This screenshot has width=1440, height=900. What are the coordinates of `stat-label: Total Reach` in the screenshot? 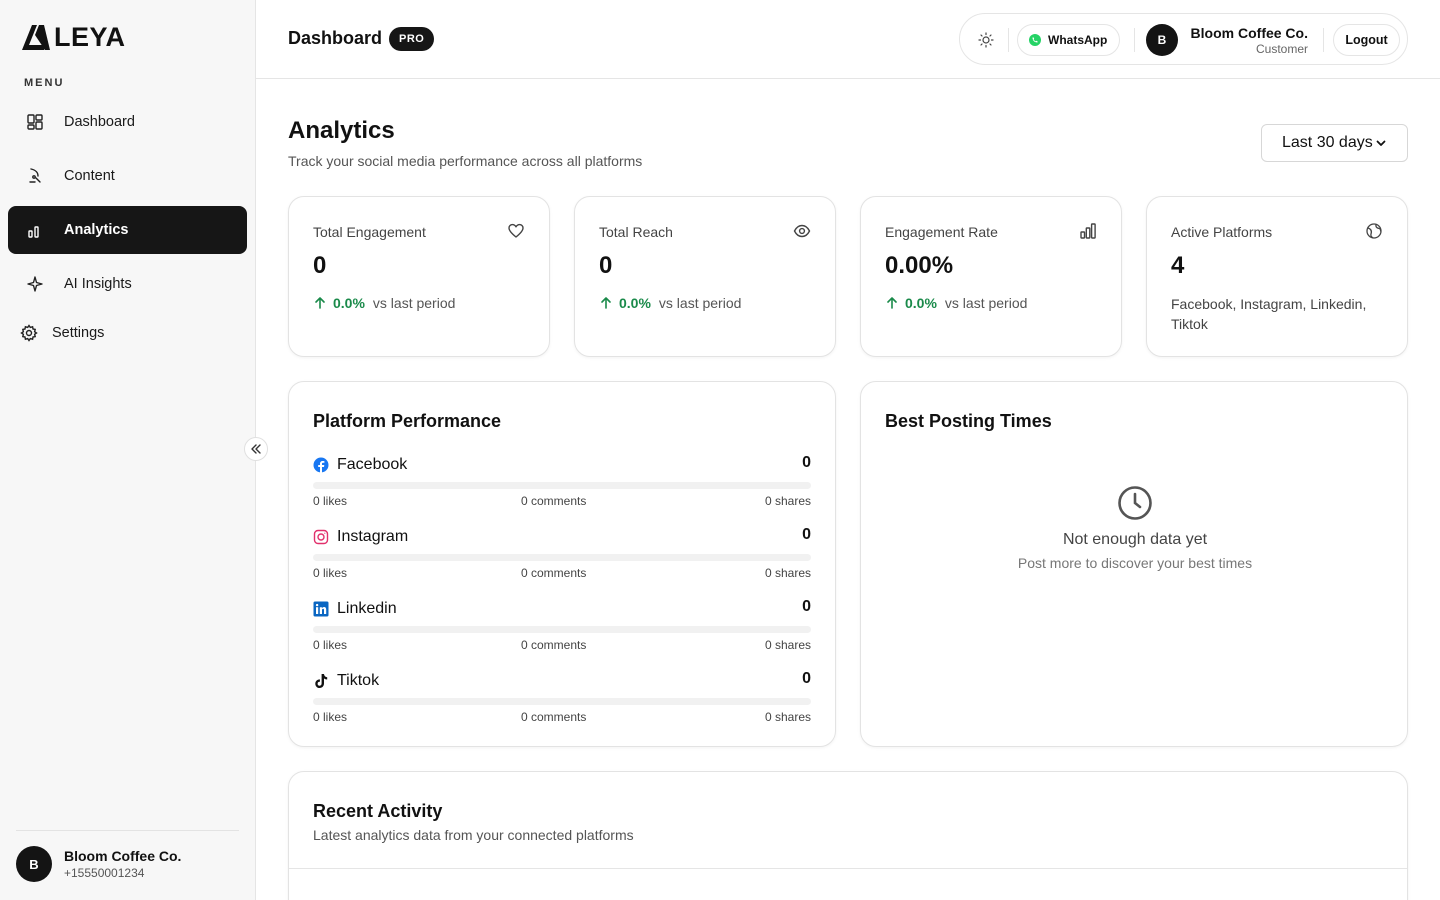 It's located at (636, 232).